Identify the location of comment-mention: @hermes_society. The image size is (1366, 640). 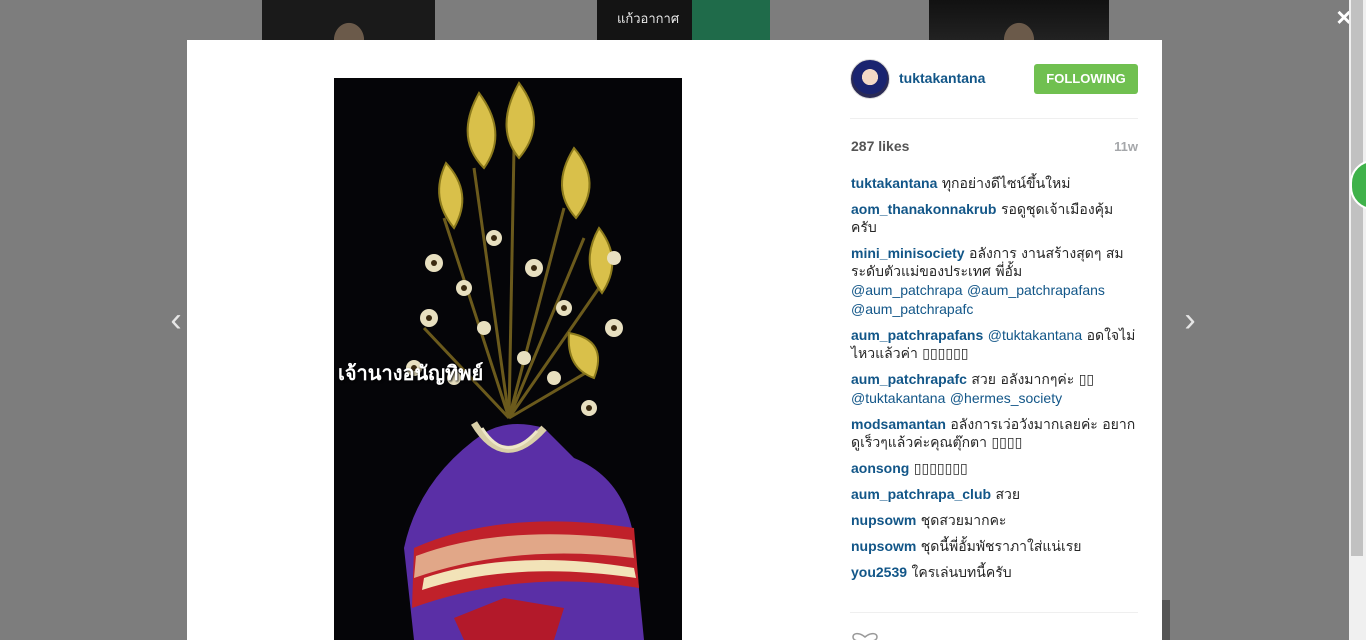
(1006, 398).